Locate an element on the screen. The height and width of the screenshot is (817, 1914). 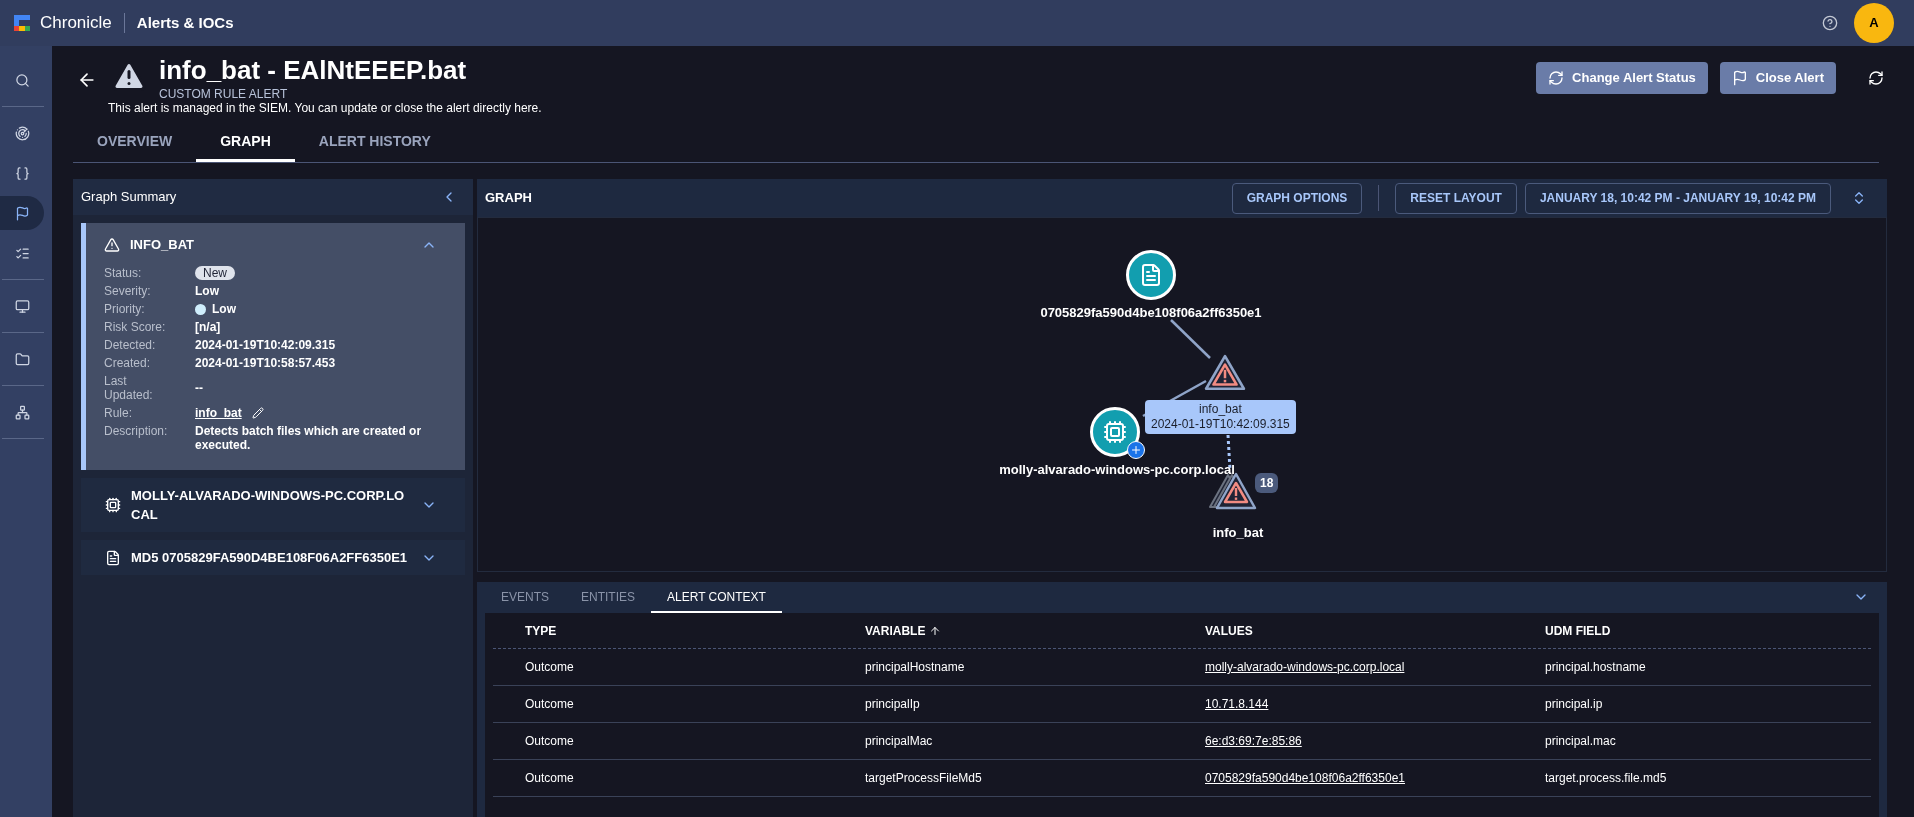
panel-title: GRAPH is located at coordinates (509, 198).